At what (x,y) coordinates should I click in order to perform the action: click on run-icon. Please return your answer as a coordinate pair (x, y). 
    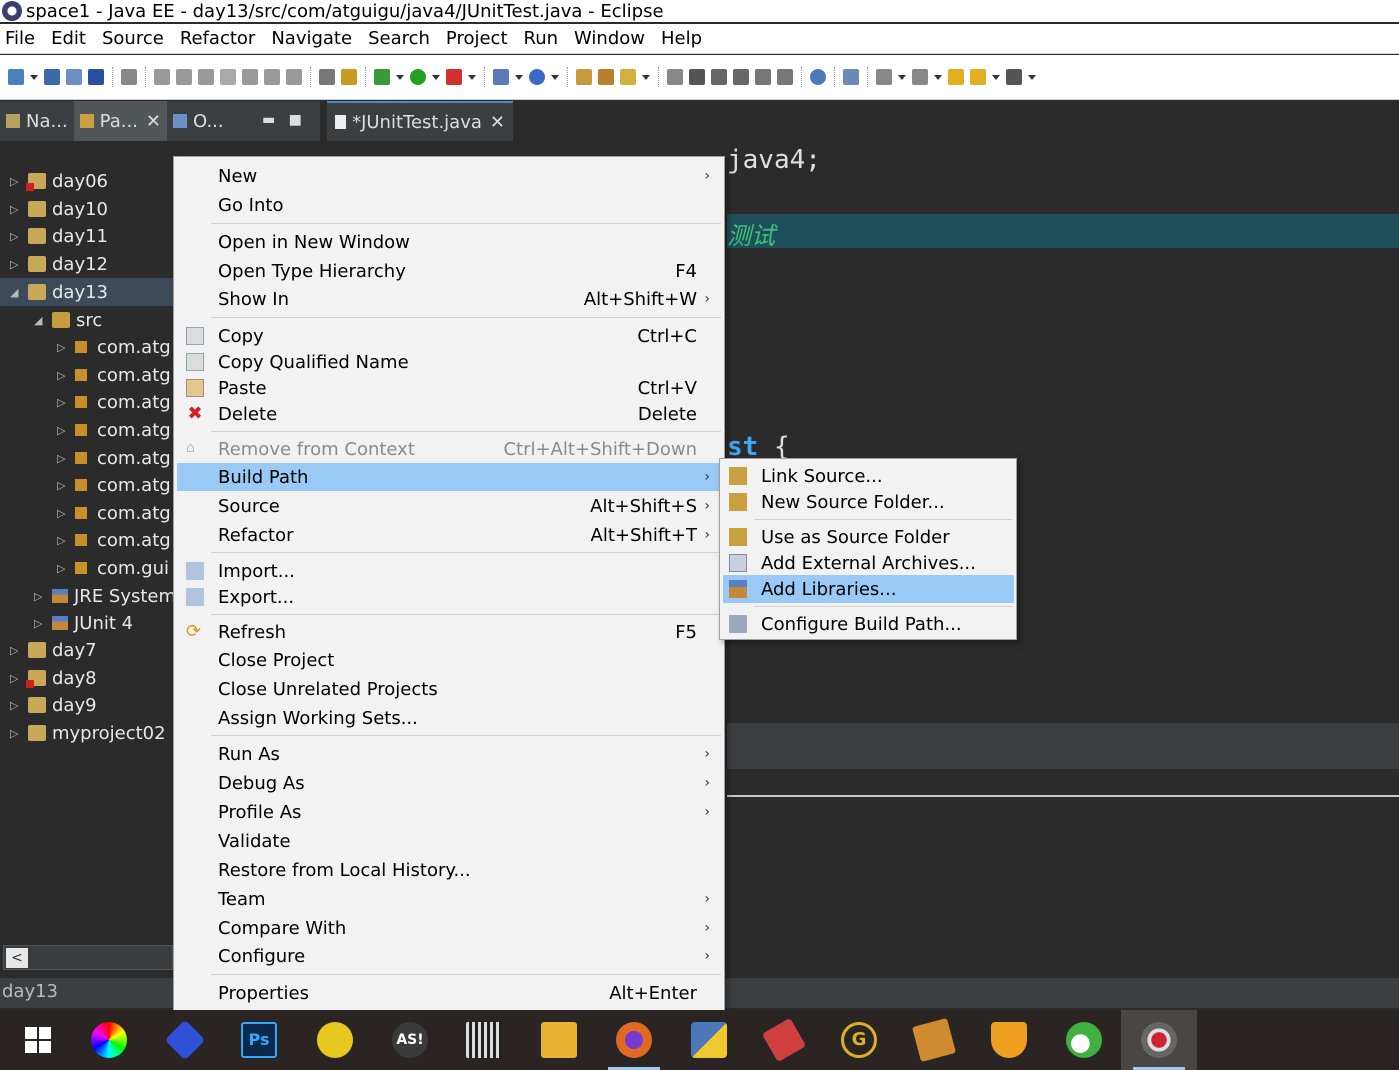
    Looking at the image, I should click on (418, 77).